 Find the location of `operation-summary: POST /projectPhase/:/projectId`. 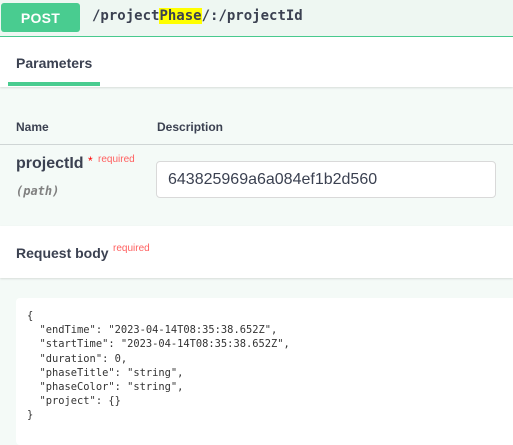

operation-summary: POST /projectPhase/:/projectId is located at coordinates (256, 18).